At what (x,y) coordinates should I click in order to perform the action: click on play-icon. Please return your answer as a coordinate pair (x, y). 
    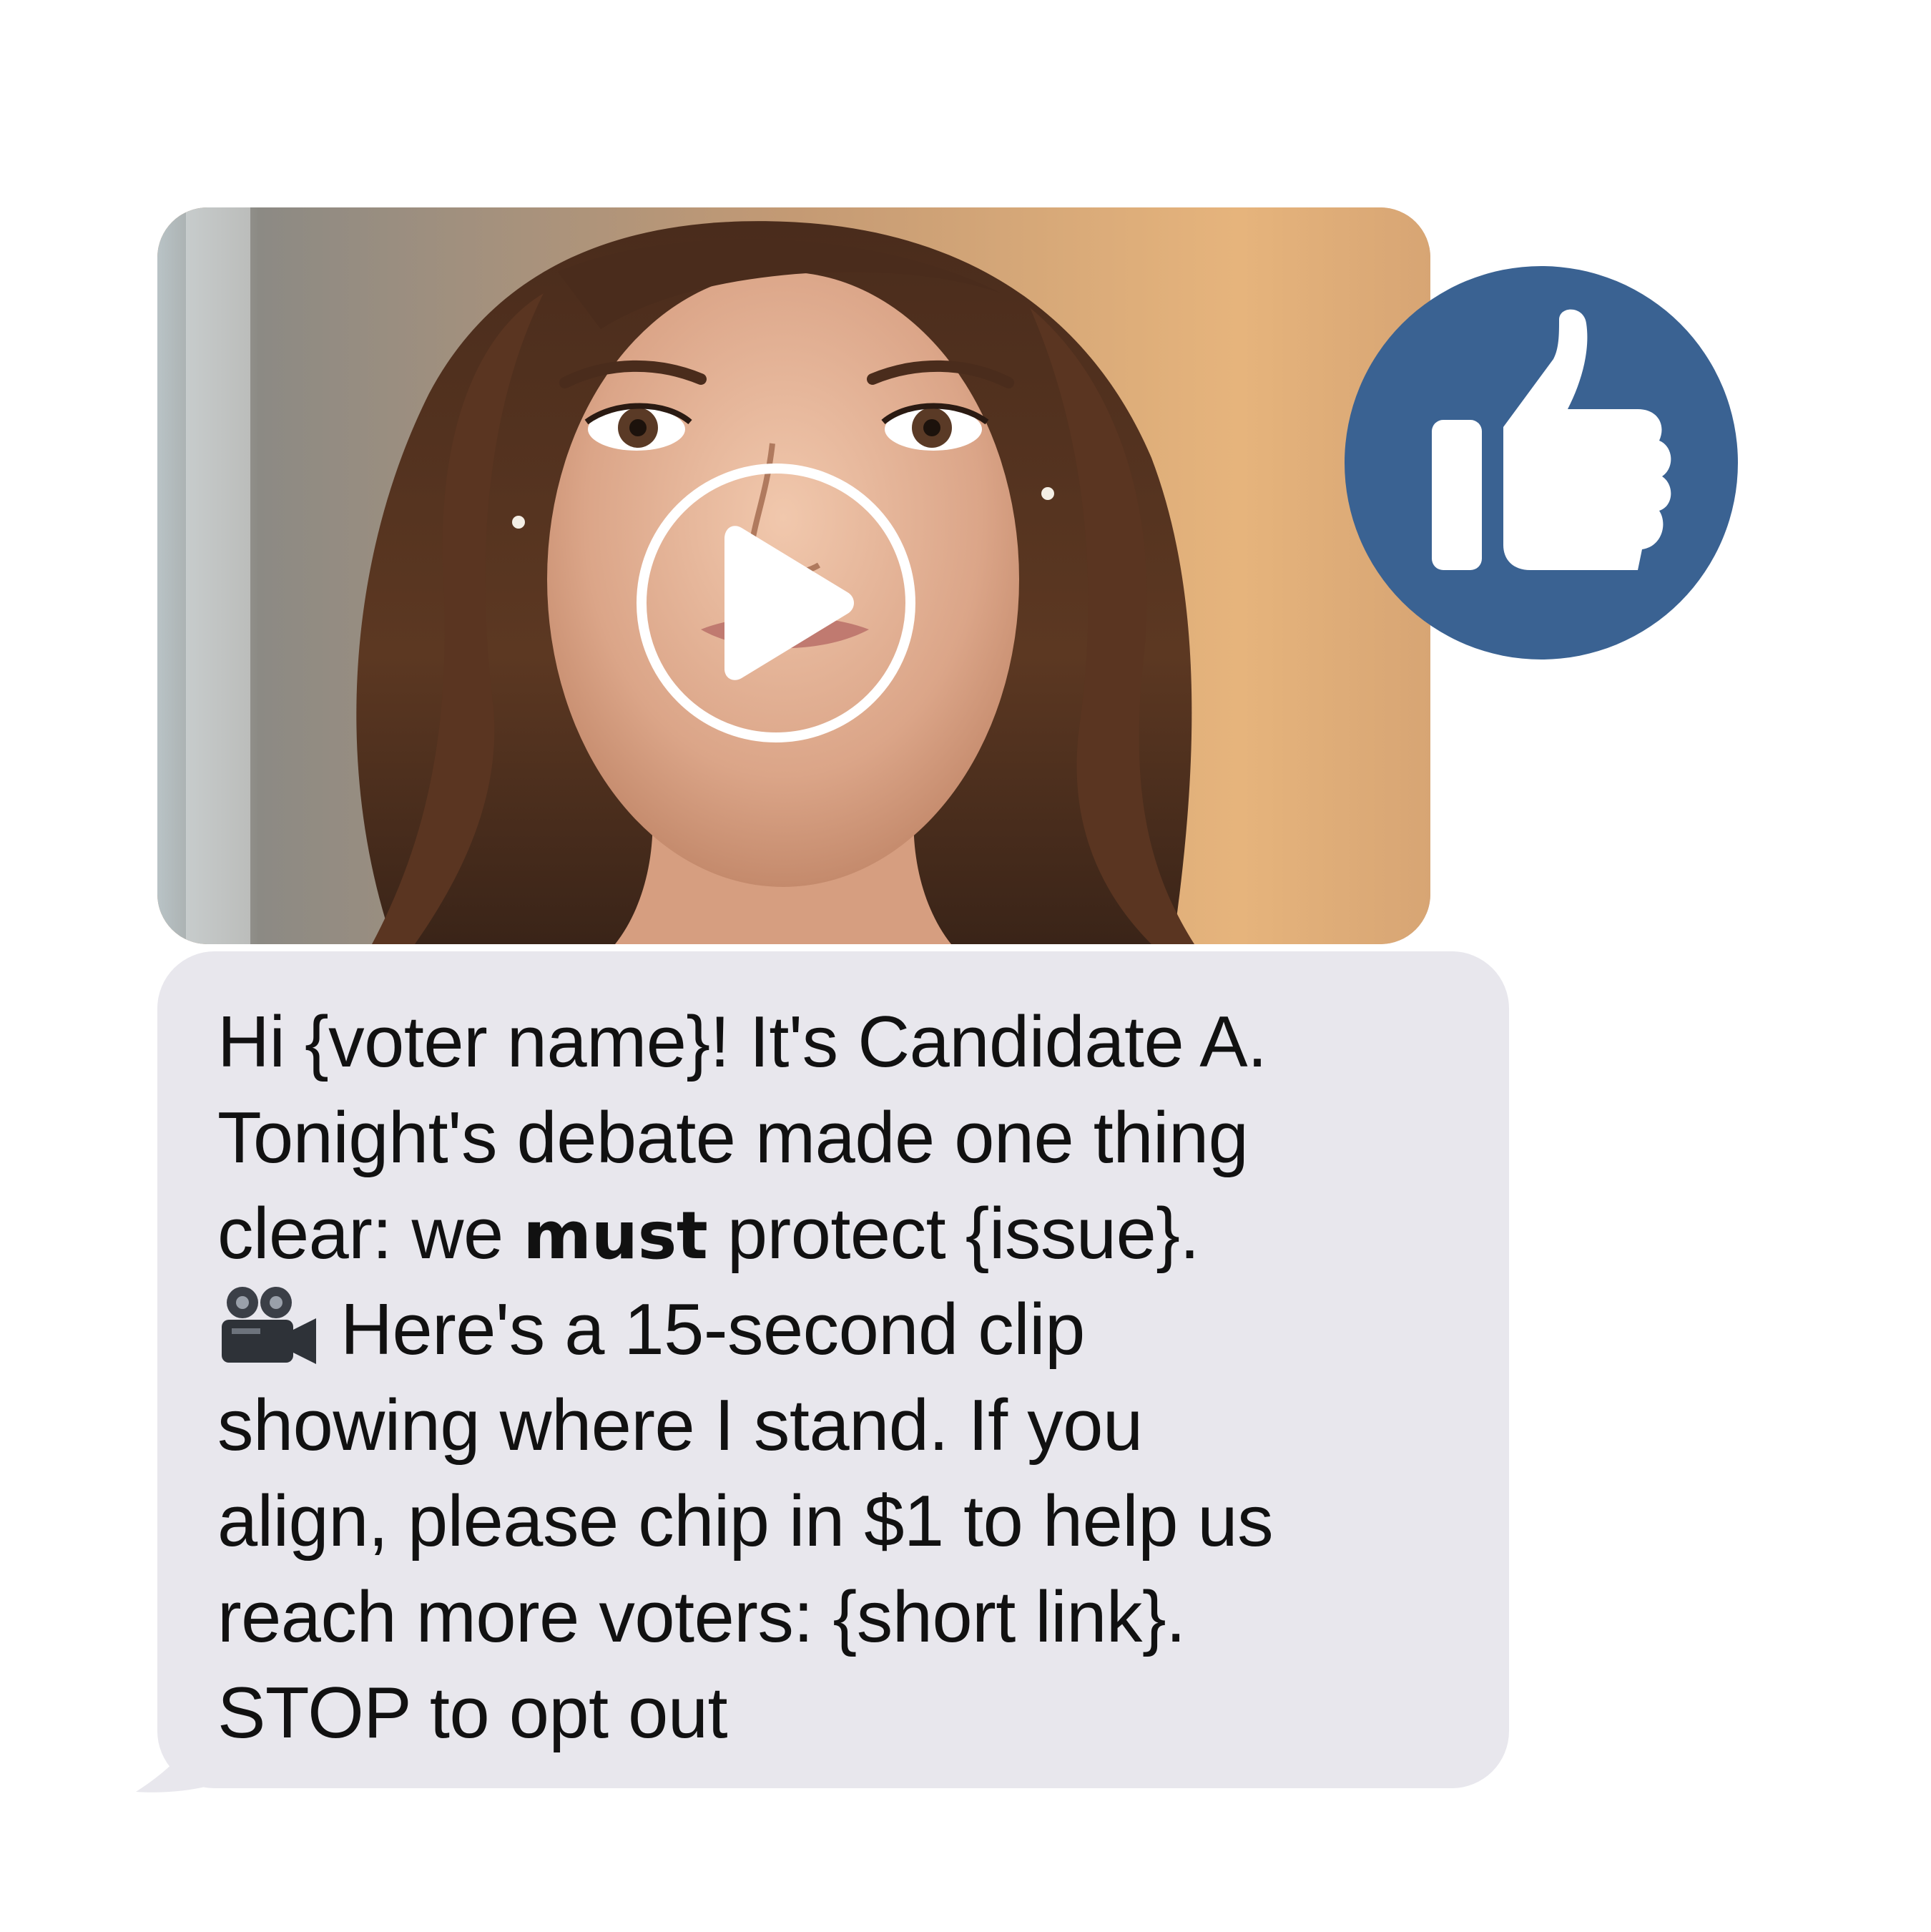
    Looking at the image, I should click on (776, 603).